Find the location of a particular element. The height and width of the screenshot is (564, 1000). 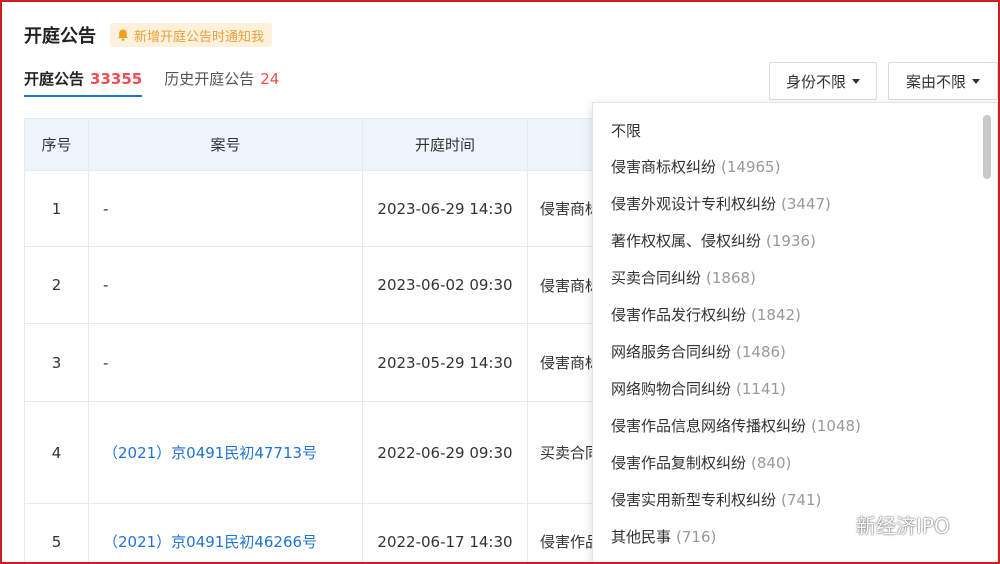

dropdown-item: 侵害作品发行权纠纷 (1842) is located at coordinates (706, 314).